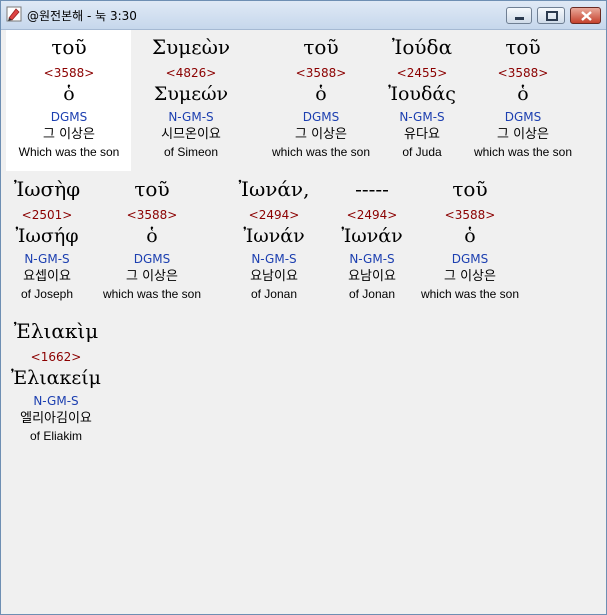  What do you see at coordinates (191, 73) in the screenshot?
I see `strong-number: <4826>` at bounding box center [191, 73].